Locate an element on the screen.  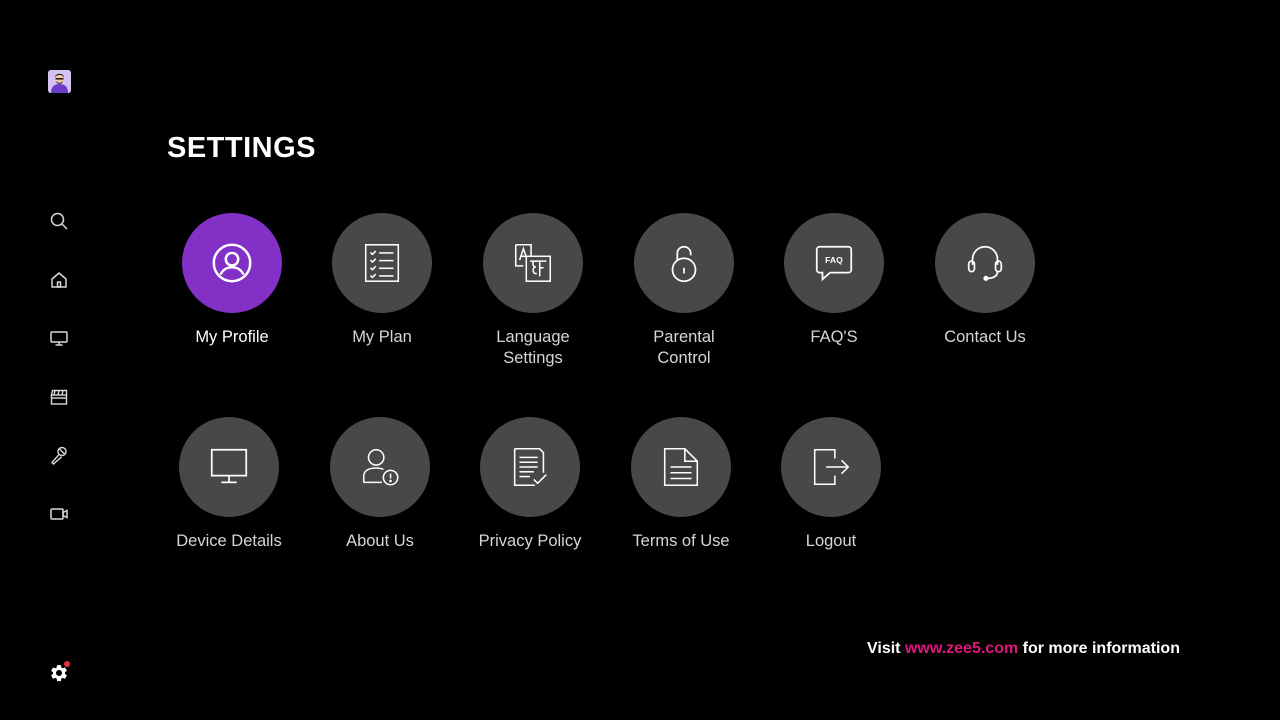
clapperboard-icon is located at coordinates (59, 397).